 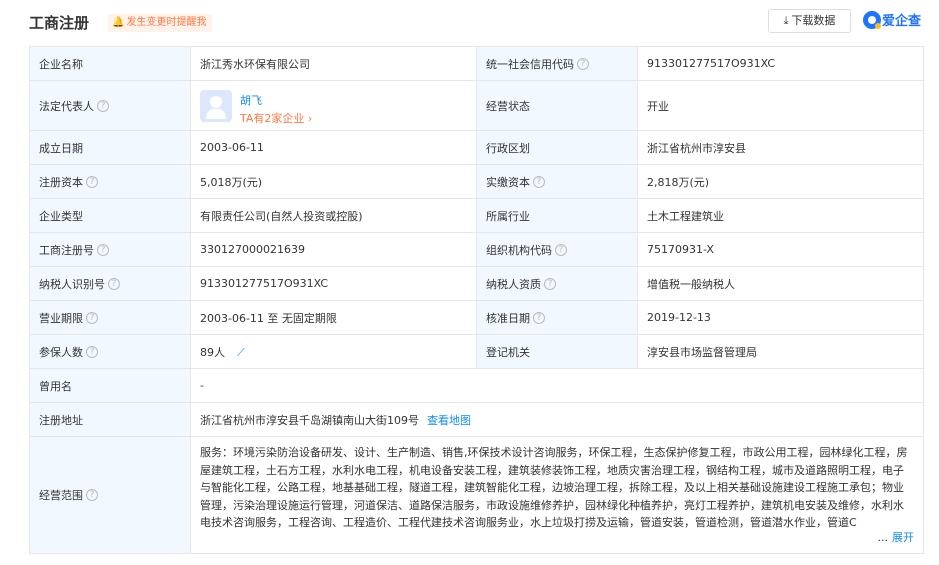 I want to click on value-taxpayer-id: 913301277517O931XC, so click(x=333, y=283).